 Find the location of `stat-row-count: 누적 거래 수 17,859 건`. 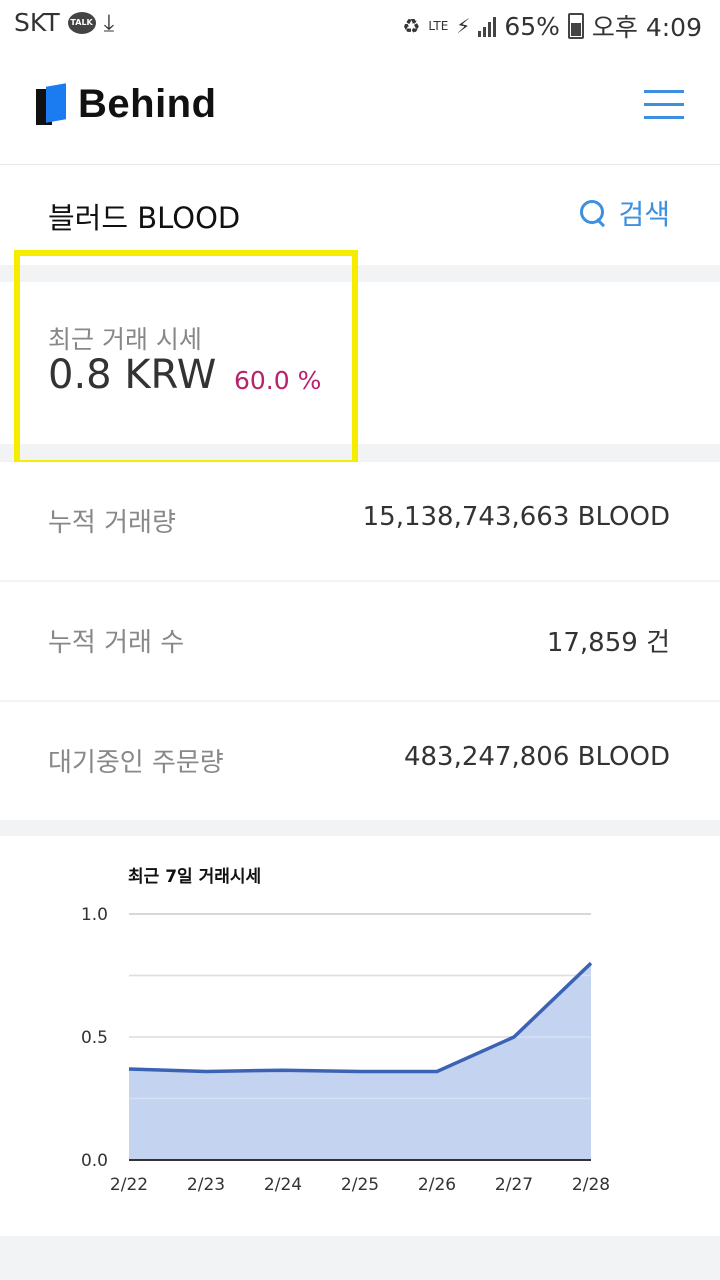

stat-row-count: 누적 거래 수 17,859 건 is located at coordinates (360, 641).